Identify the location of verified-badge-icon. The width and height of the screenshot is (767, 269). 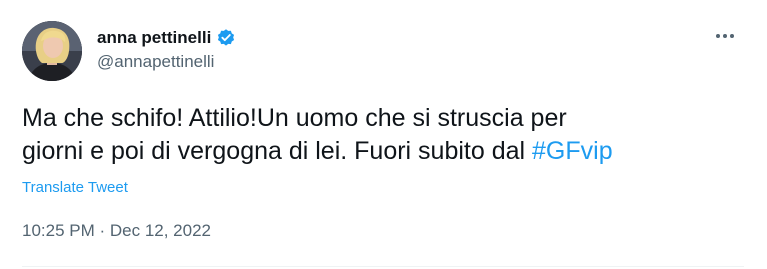
(226, 38).